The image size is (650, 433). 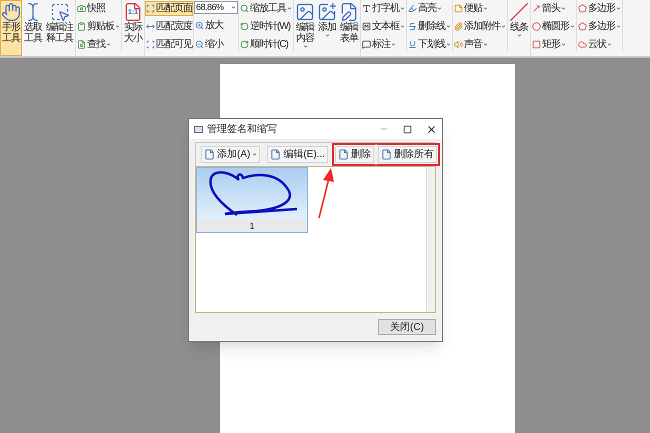 I want to click on search-icon, so click(x=244, y=8).